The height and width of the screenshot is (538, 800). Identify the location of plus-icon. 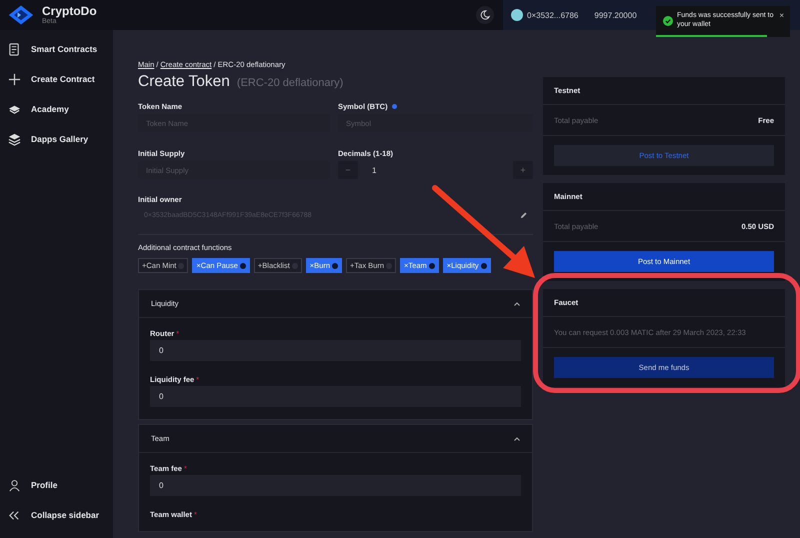
(14, 79).